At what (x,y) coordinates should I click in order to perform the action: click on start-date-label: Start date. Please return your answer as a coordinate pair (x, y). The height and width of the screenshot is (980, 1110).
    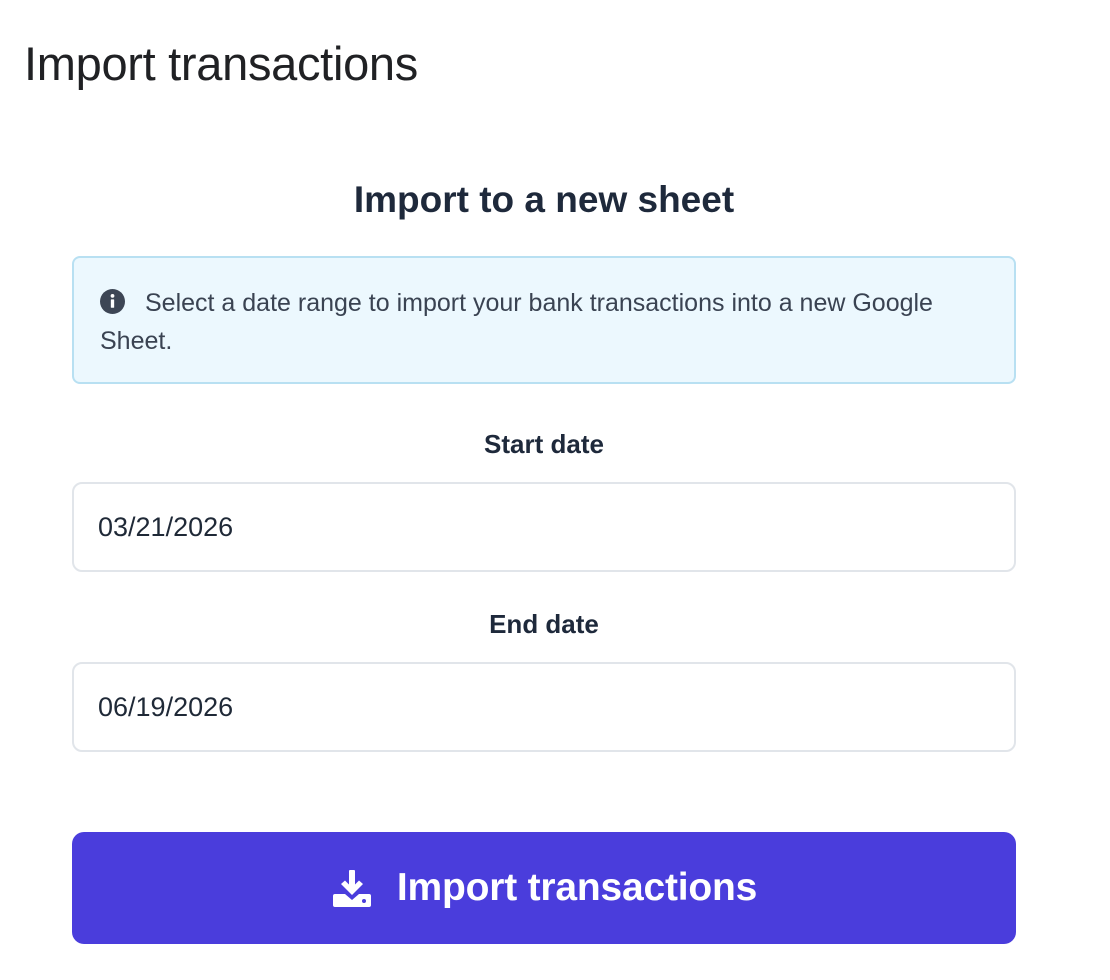
    Looking at the image, I should click on (544, 444).